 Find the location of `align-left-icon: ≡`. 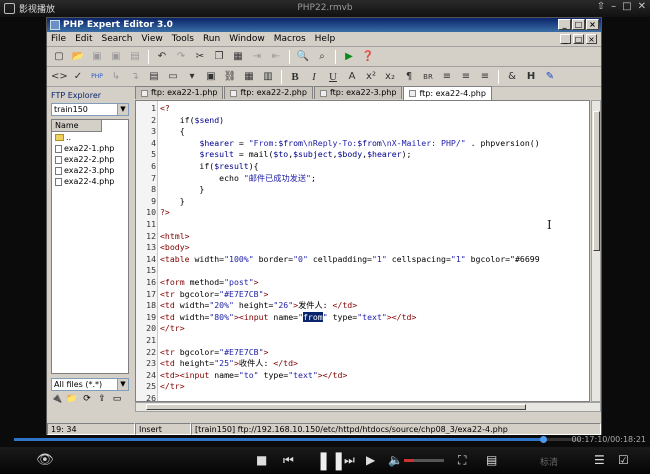

align-left-icon: ≡ is located at coordinates (447, 77).